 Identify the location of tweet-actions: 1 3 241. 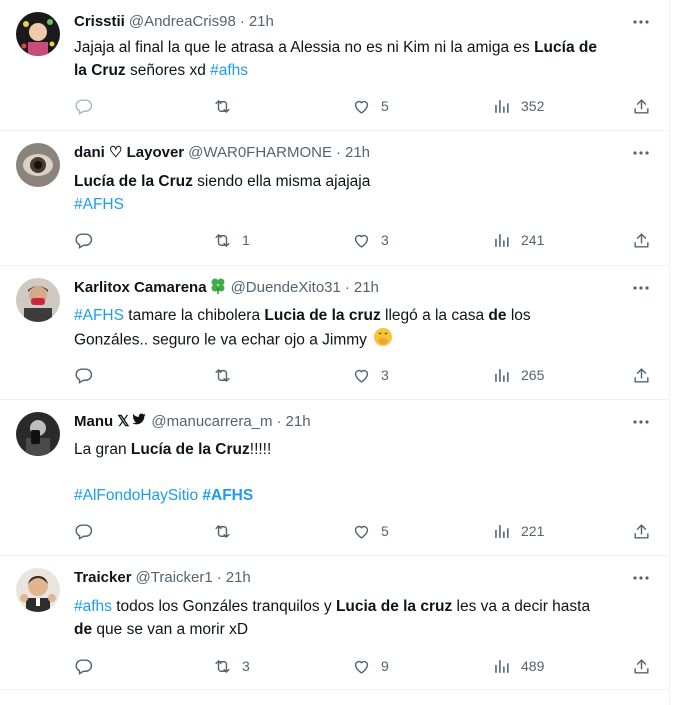
(364, 240).